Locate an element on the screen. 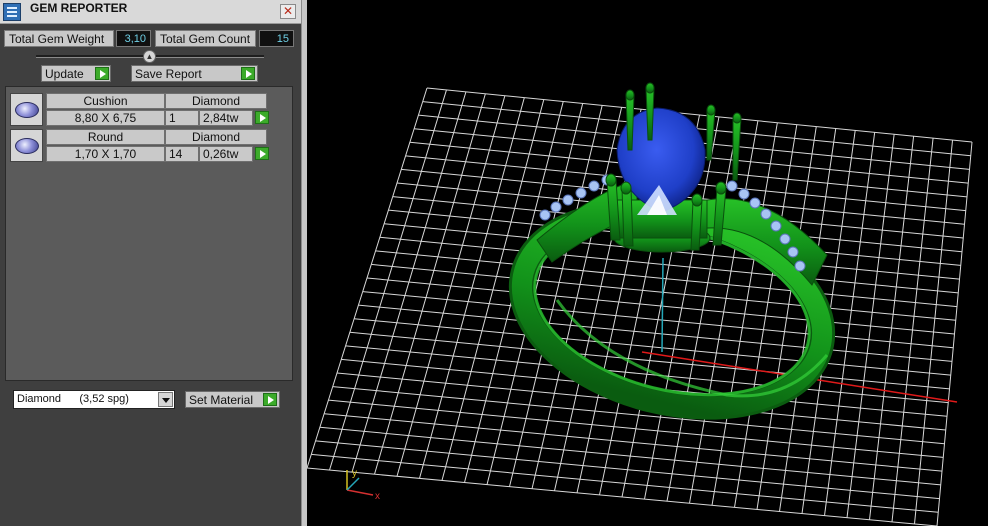 This screenshot has height=526, width=988. gem-size: 1,70 X 1,70 is located at coordinates (105, 154).